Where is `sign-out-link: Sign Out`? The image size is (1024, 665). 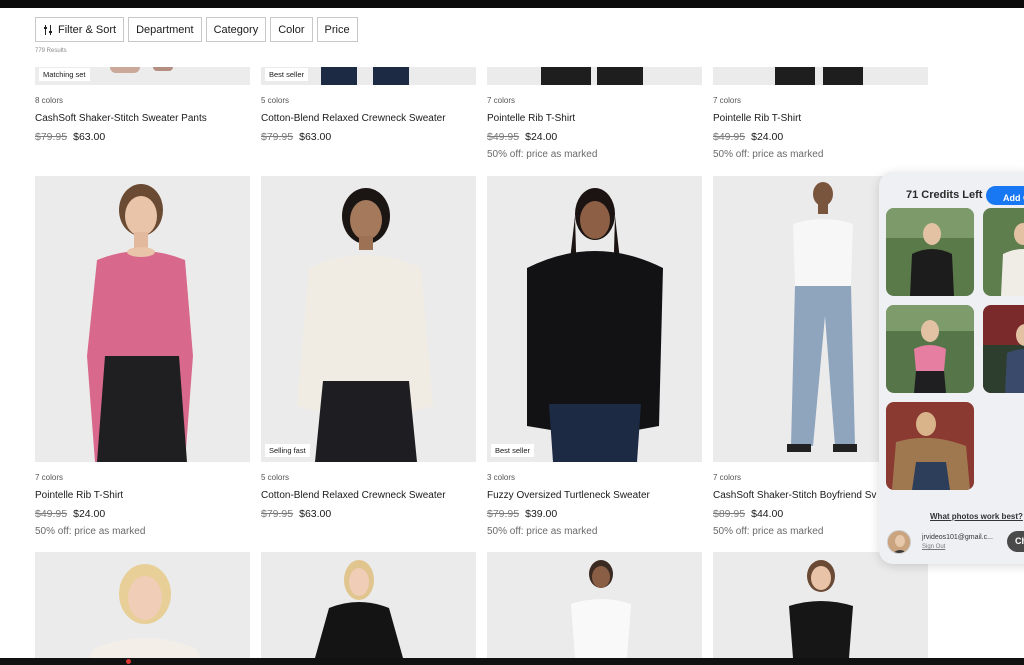
sign-out-link: Sign Out is located at coordinates (933, 547).